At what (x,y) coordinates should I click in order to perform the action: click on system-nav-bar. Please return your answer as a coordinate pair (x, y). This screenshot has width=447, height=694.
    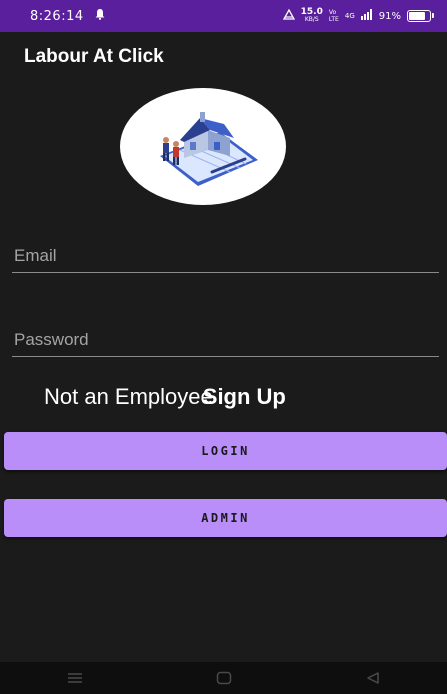
    Looking at the image, I should click on (223, 678).